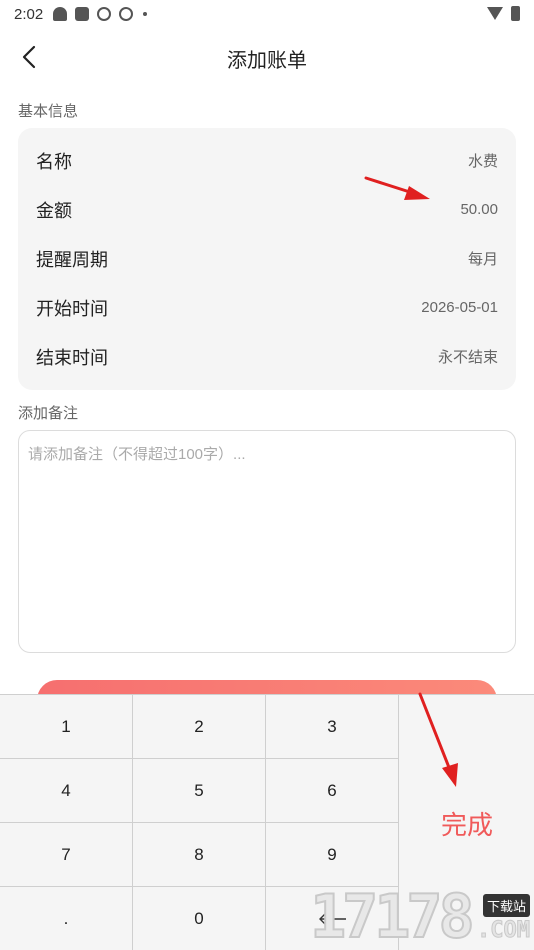 This screenshot has width=534, height=950. What do you see at coordinates (267, 14) in the screenshot?
I see `status-bar: 2:02` at bounding box center [267, 14].